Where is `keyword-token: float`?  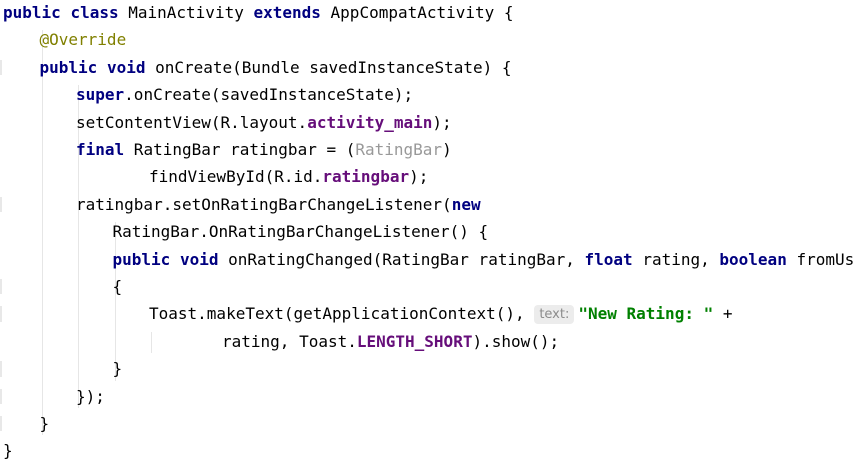
keyword-token: float is located at coordinates (608, 259).